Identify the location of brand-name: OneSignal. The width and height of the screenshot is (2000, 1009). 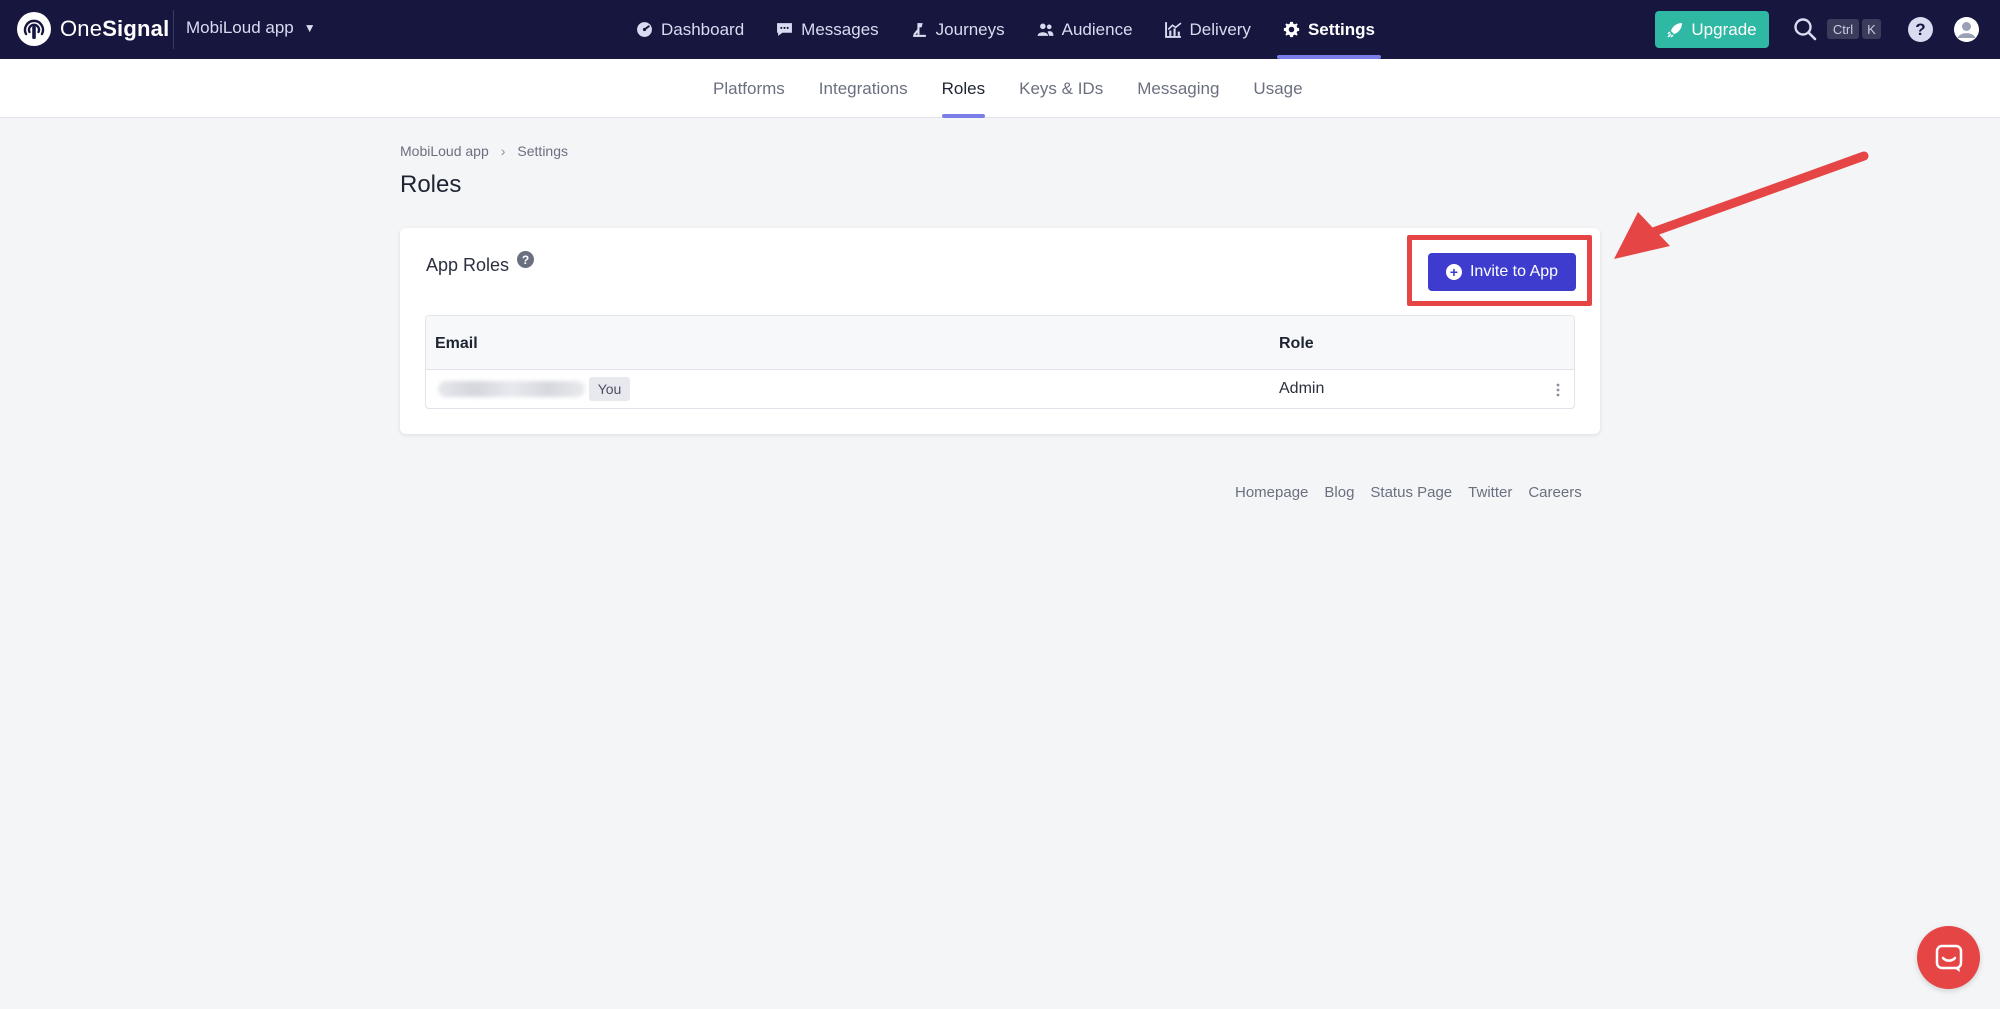
(115, 28).